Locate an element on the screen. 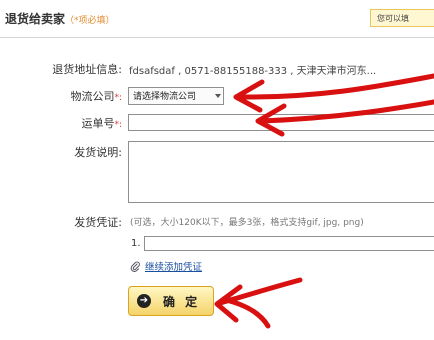 The image size is (434, 340). add-proof-link: 继续添加凭证 is located at coordinates (166, 266).